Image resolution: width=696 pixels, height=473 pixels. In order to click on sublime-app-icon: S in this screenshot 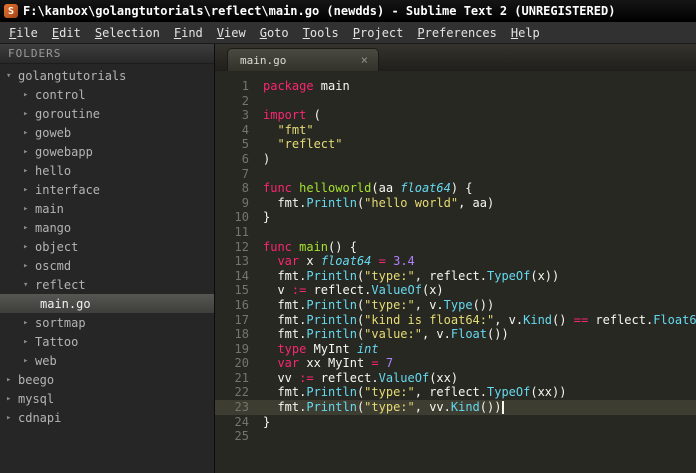, I will do `click(11, 11)`.